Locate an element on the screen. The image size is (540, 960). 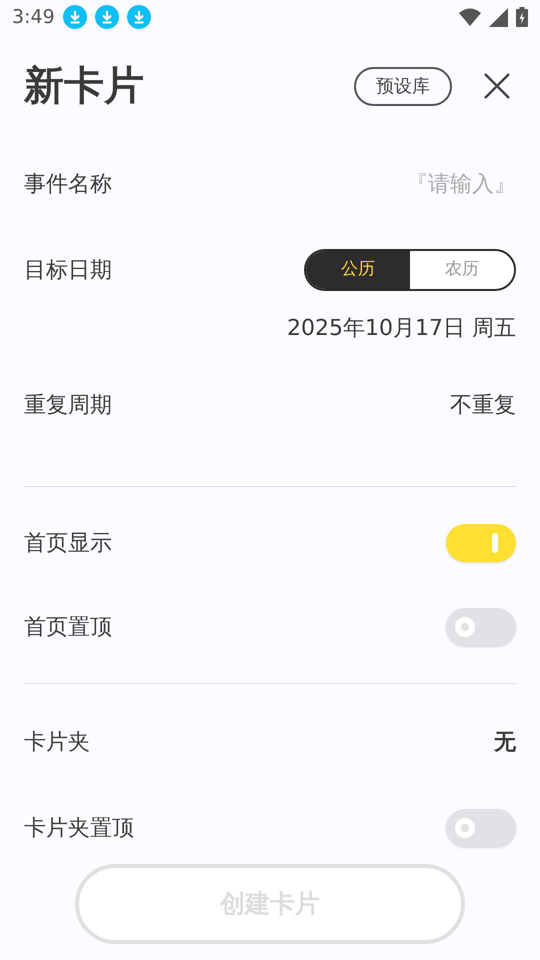
select-value: 无 is located at coordinates (505, 742).